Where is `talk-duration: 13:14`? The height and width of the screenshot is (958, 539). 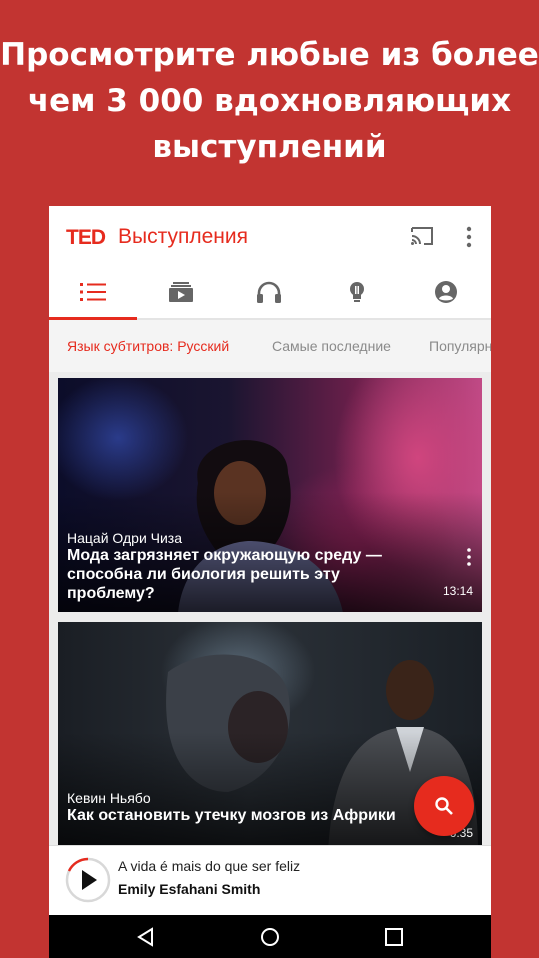 talk-duration: 13:14 is located at coordinates (457, 591).